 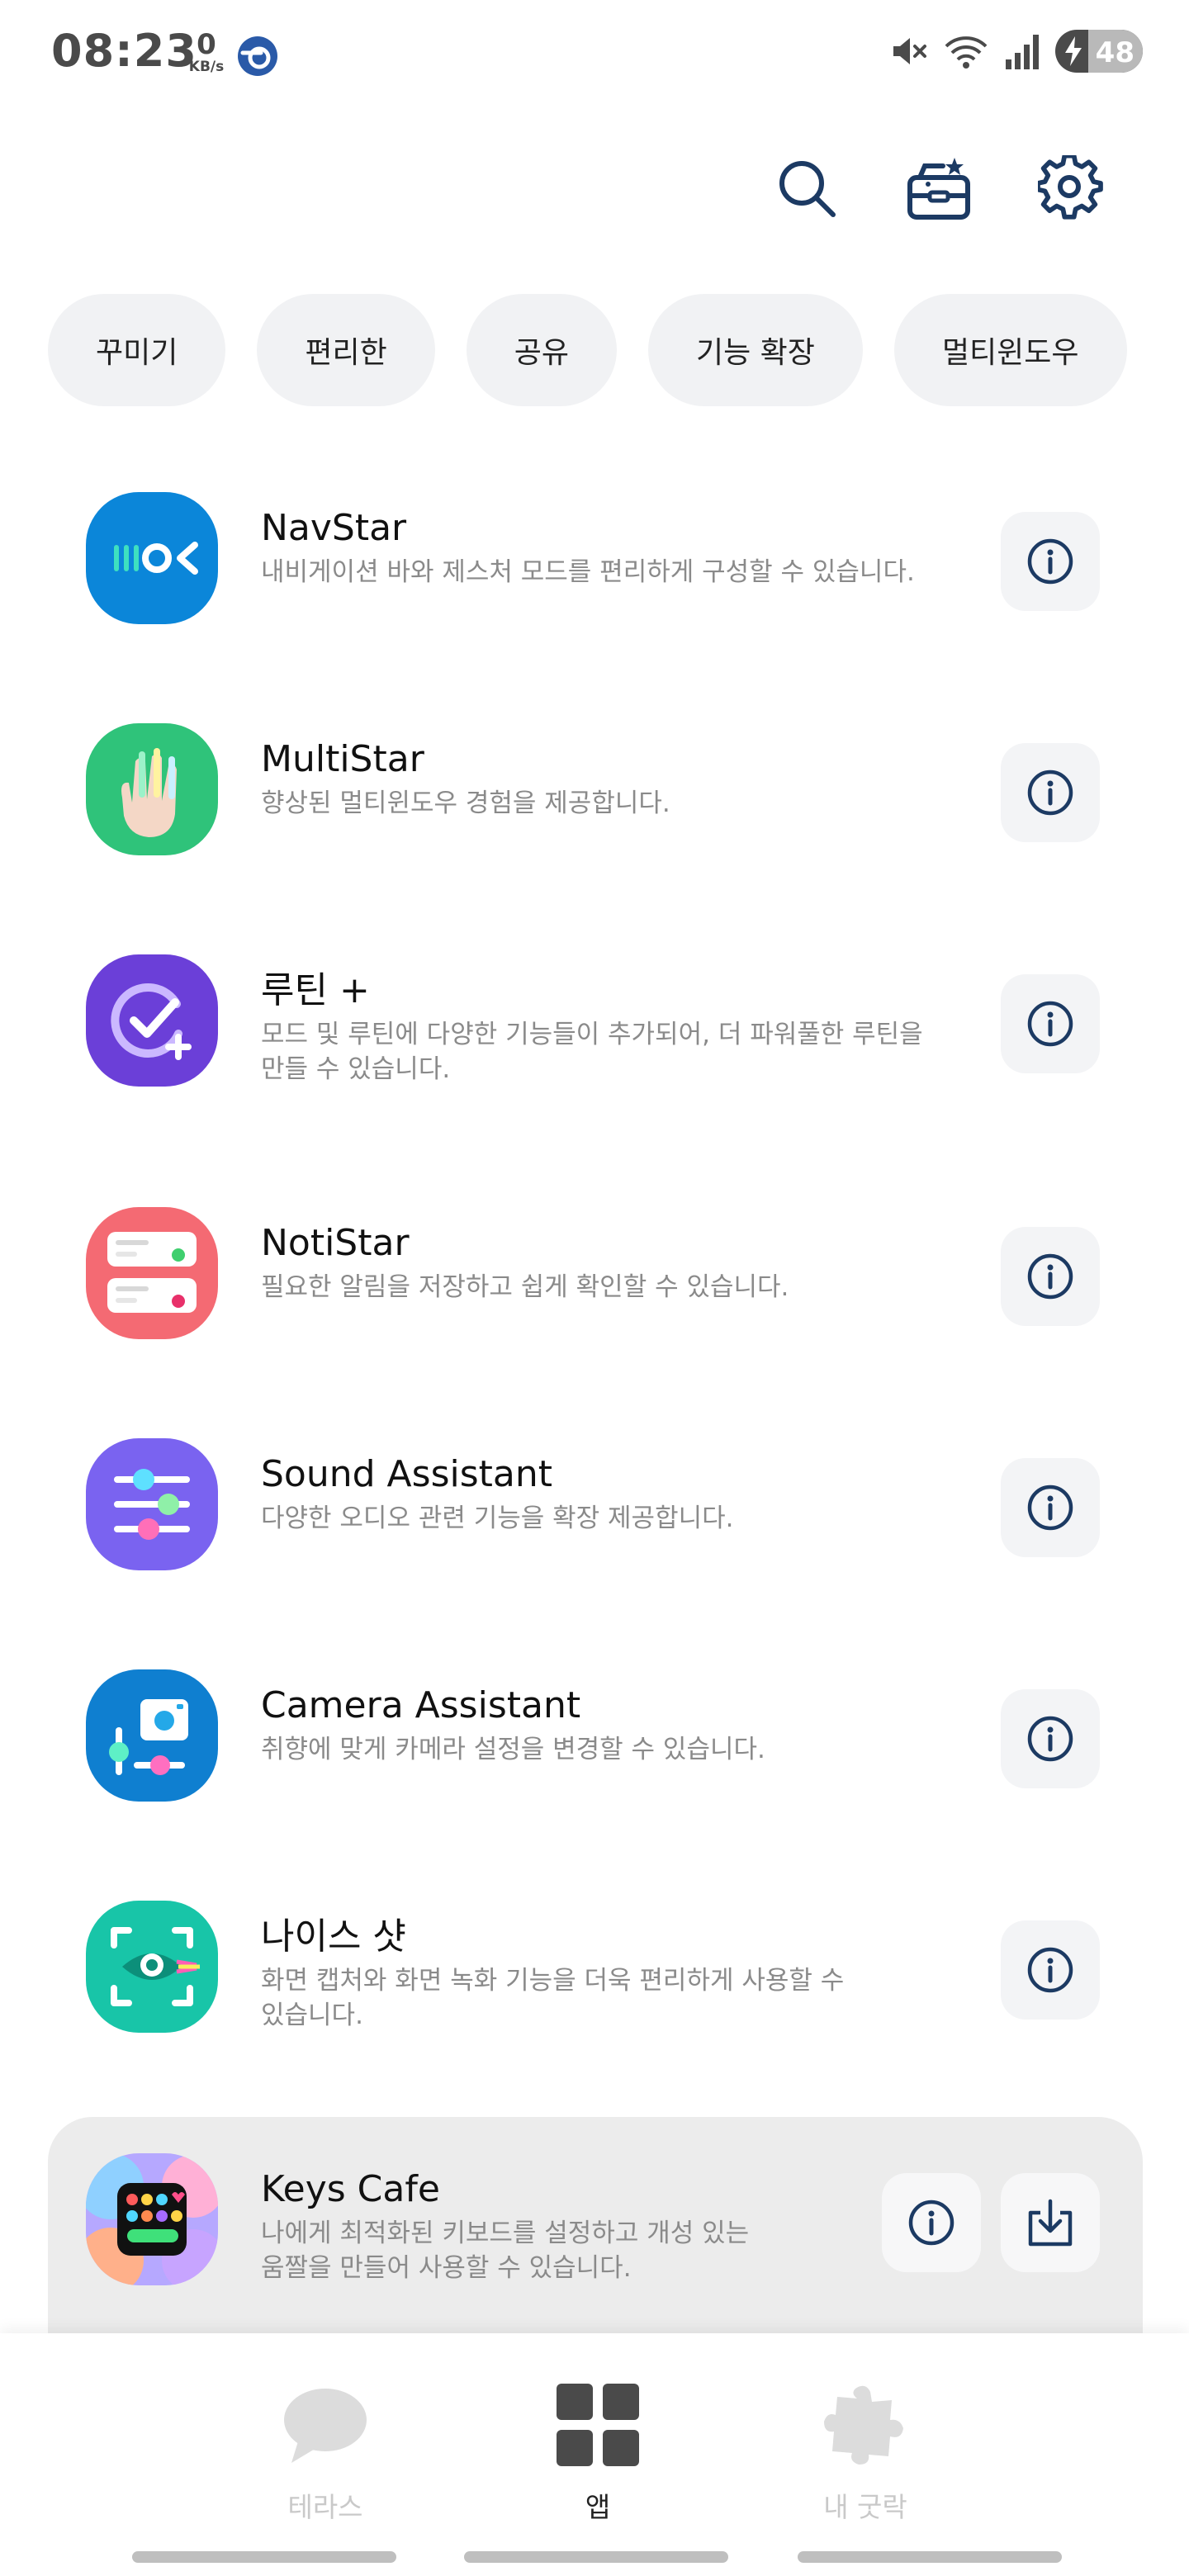 I want to click on app-description: 향상된 멀티윈도우 경험을 제공합니다., so click(x=465, y=803).